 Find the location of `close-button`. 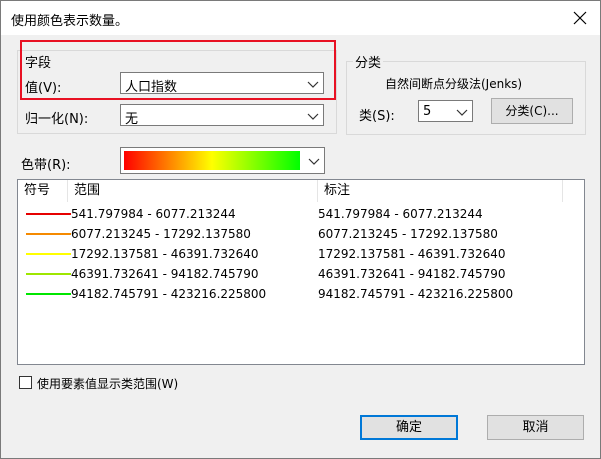

close-button is located at coordinates (580, 18).